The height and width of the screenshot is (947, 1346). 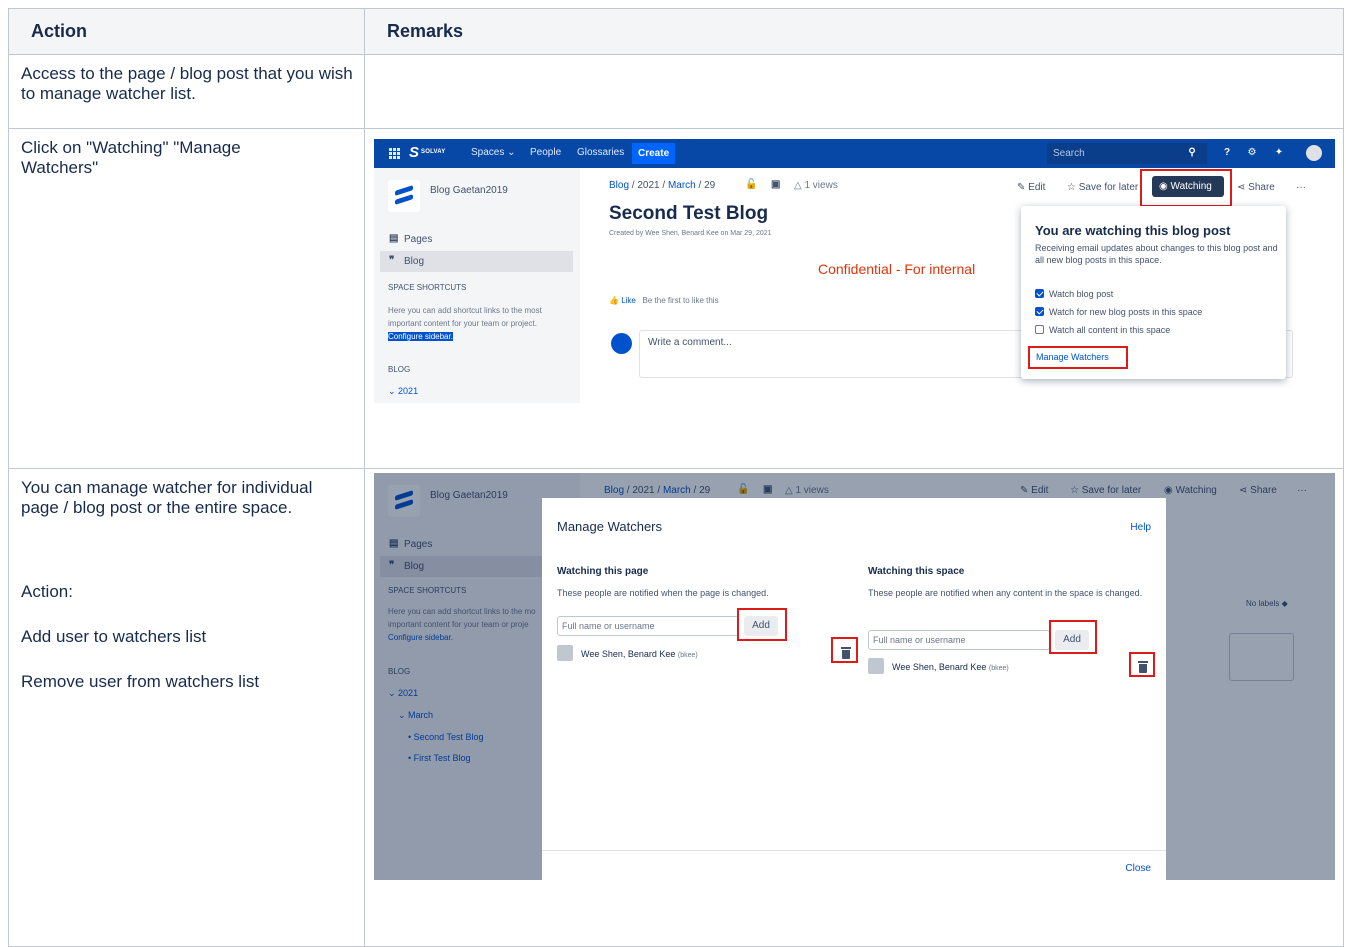 I want to click on star-icon: ☆, so click(x=1073, y=187).